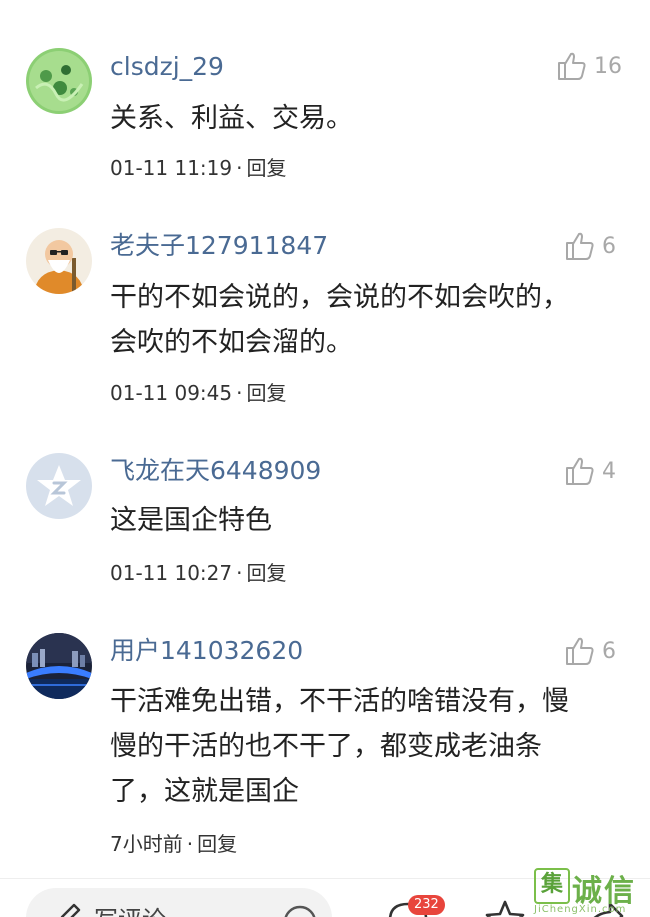 This screenshot has height=917, width=650. I want to click on comment-text-line: 慢的干活的也不干了，都变成老油条, so click(326, 746).